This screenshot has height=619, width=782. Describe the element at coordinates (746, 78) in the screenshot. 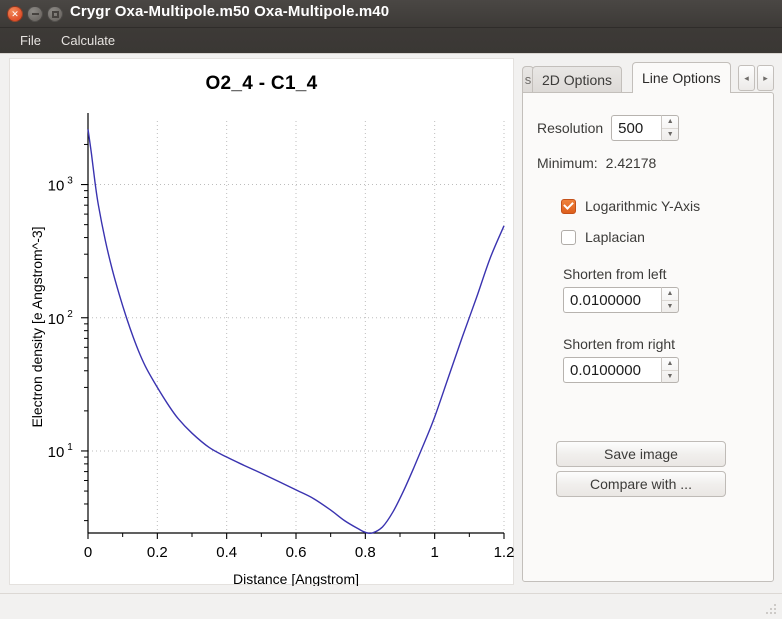

I see `tab-scroll-left-icon: ◂` at that location.